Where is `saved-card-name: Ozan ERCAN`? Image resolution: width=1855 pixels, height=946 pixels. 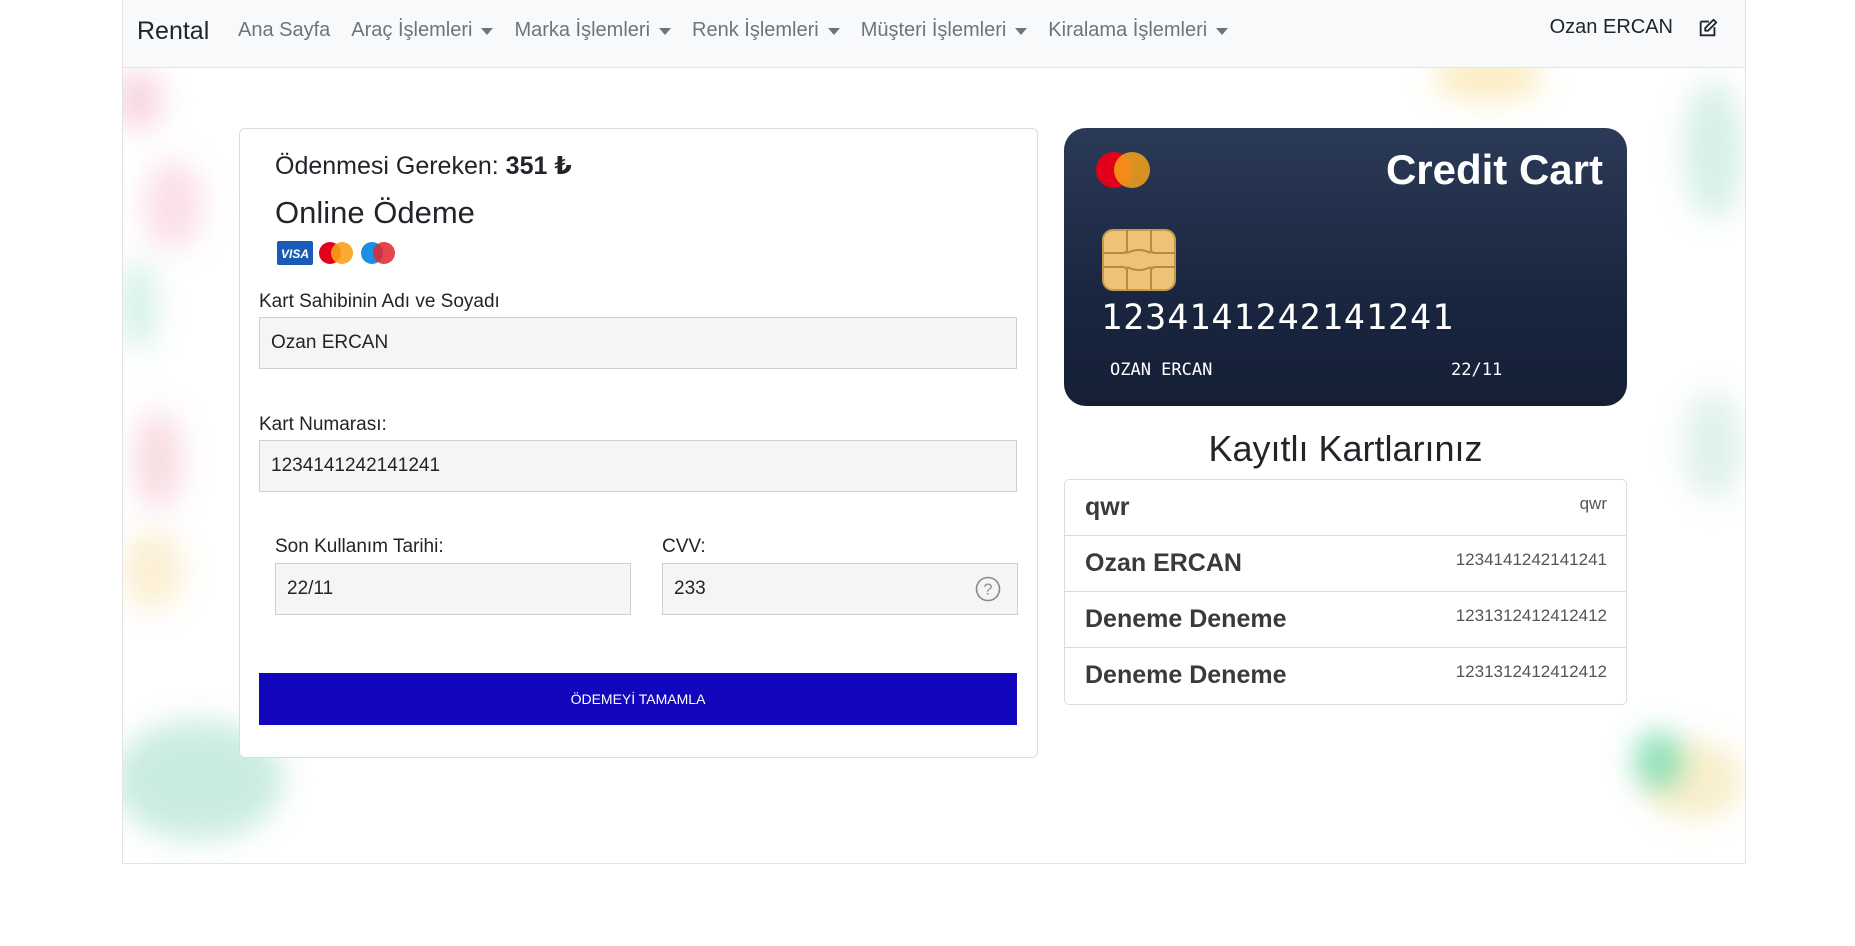
saved-card-name: Ozan ERCAN is located at coordinates (1163, 563).